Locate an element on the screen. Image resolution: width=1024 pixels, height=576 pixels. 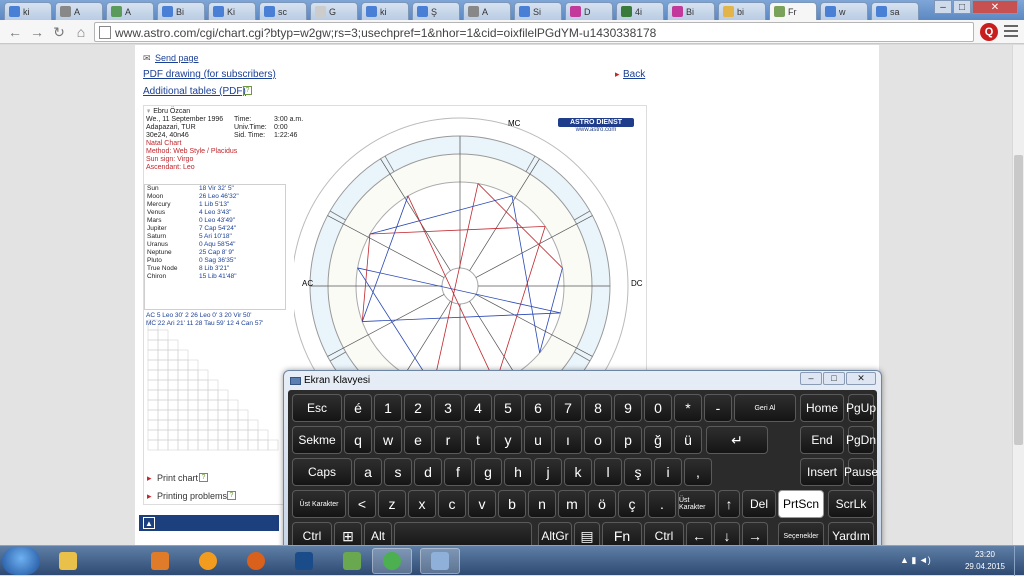
additional-tables-link: Additional tables (PDF) is located at coordinates (194, 91).